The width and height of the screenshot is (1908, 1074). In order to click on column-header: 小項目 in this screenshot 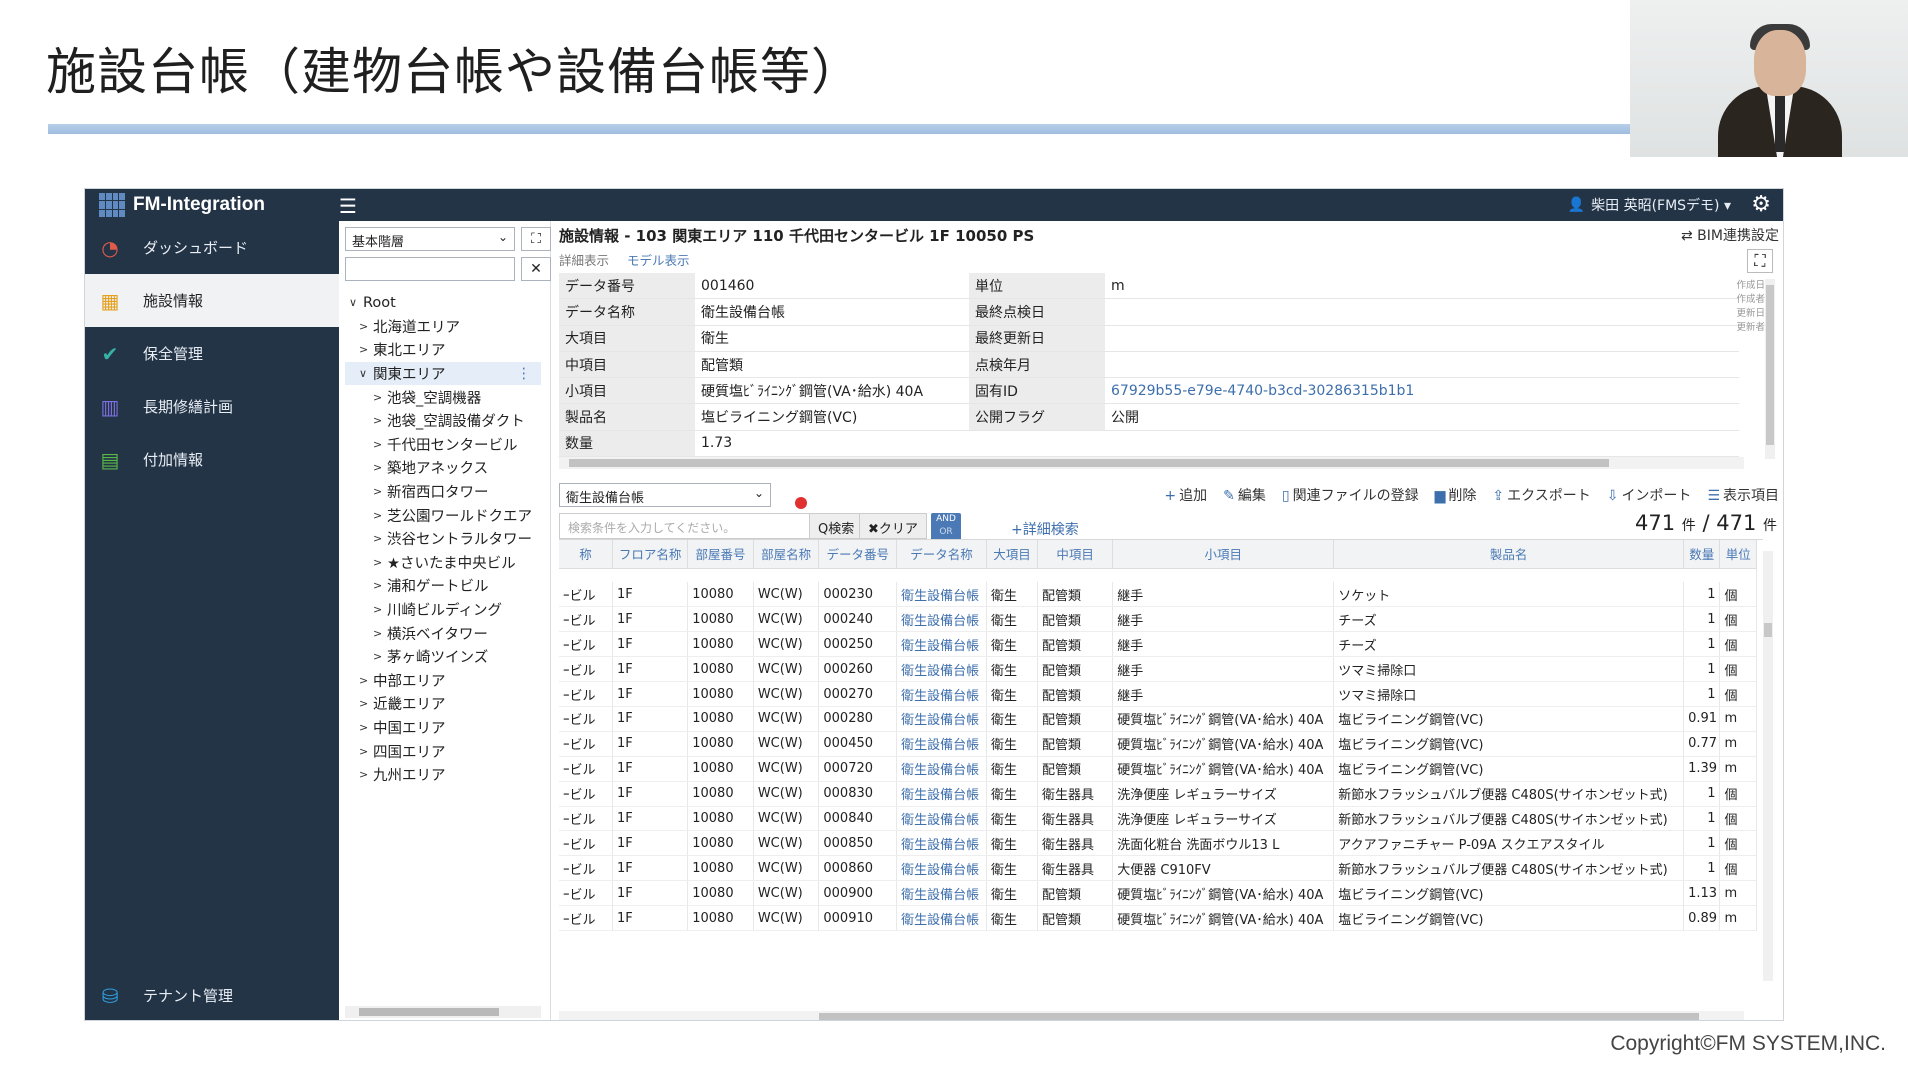, I will do `click(1223, 554)`.